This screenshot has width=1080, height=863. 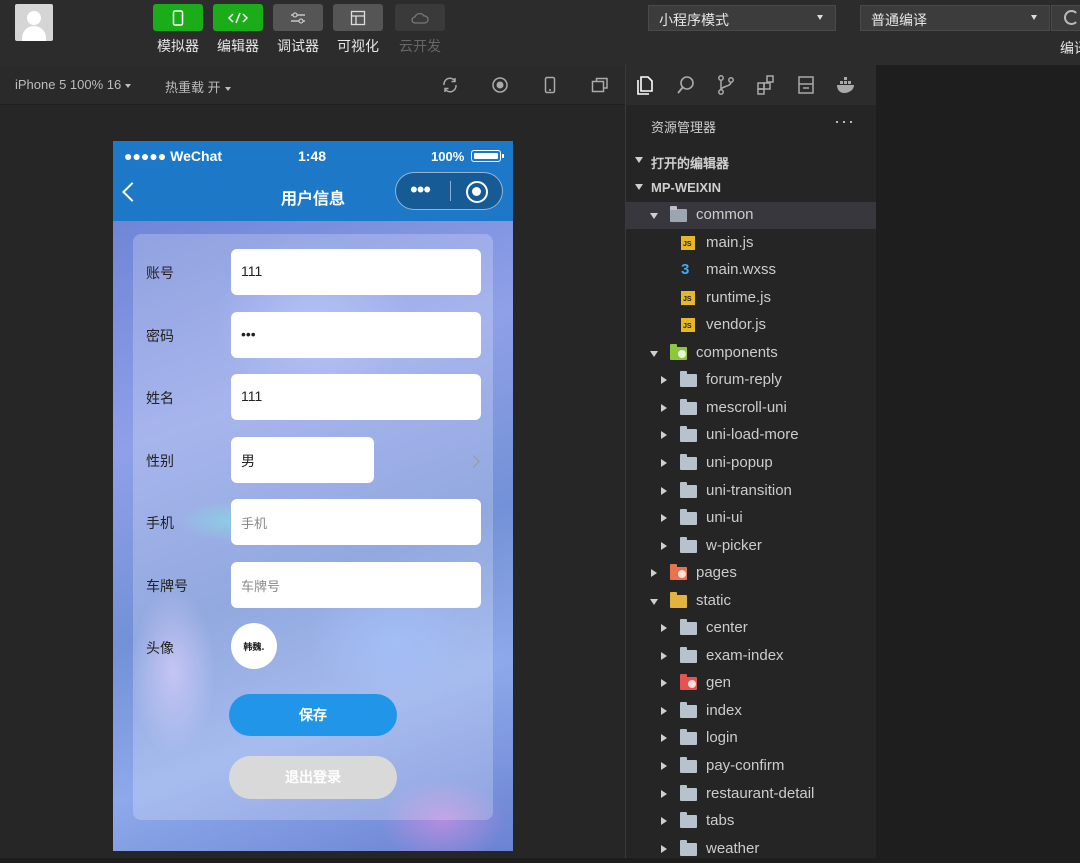 I want to click on tree-item-exam-index: exam-index, so click(x=751, y=656).